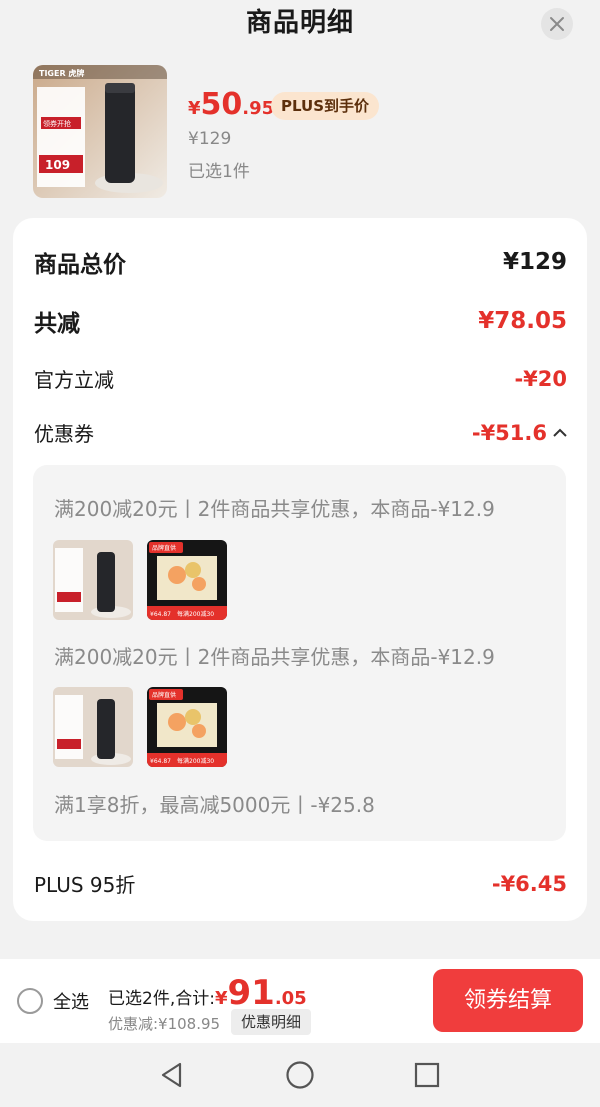  I want to click on plus-discount-label: PLUS 95折, so click(85, 885).